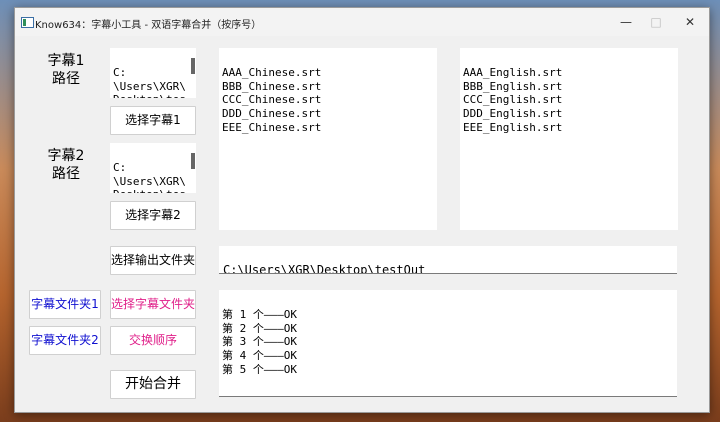  Describe the element at coordinates (27, 22) in the screenshot. I see `app-icon` at that location.